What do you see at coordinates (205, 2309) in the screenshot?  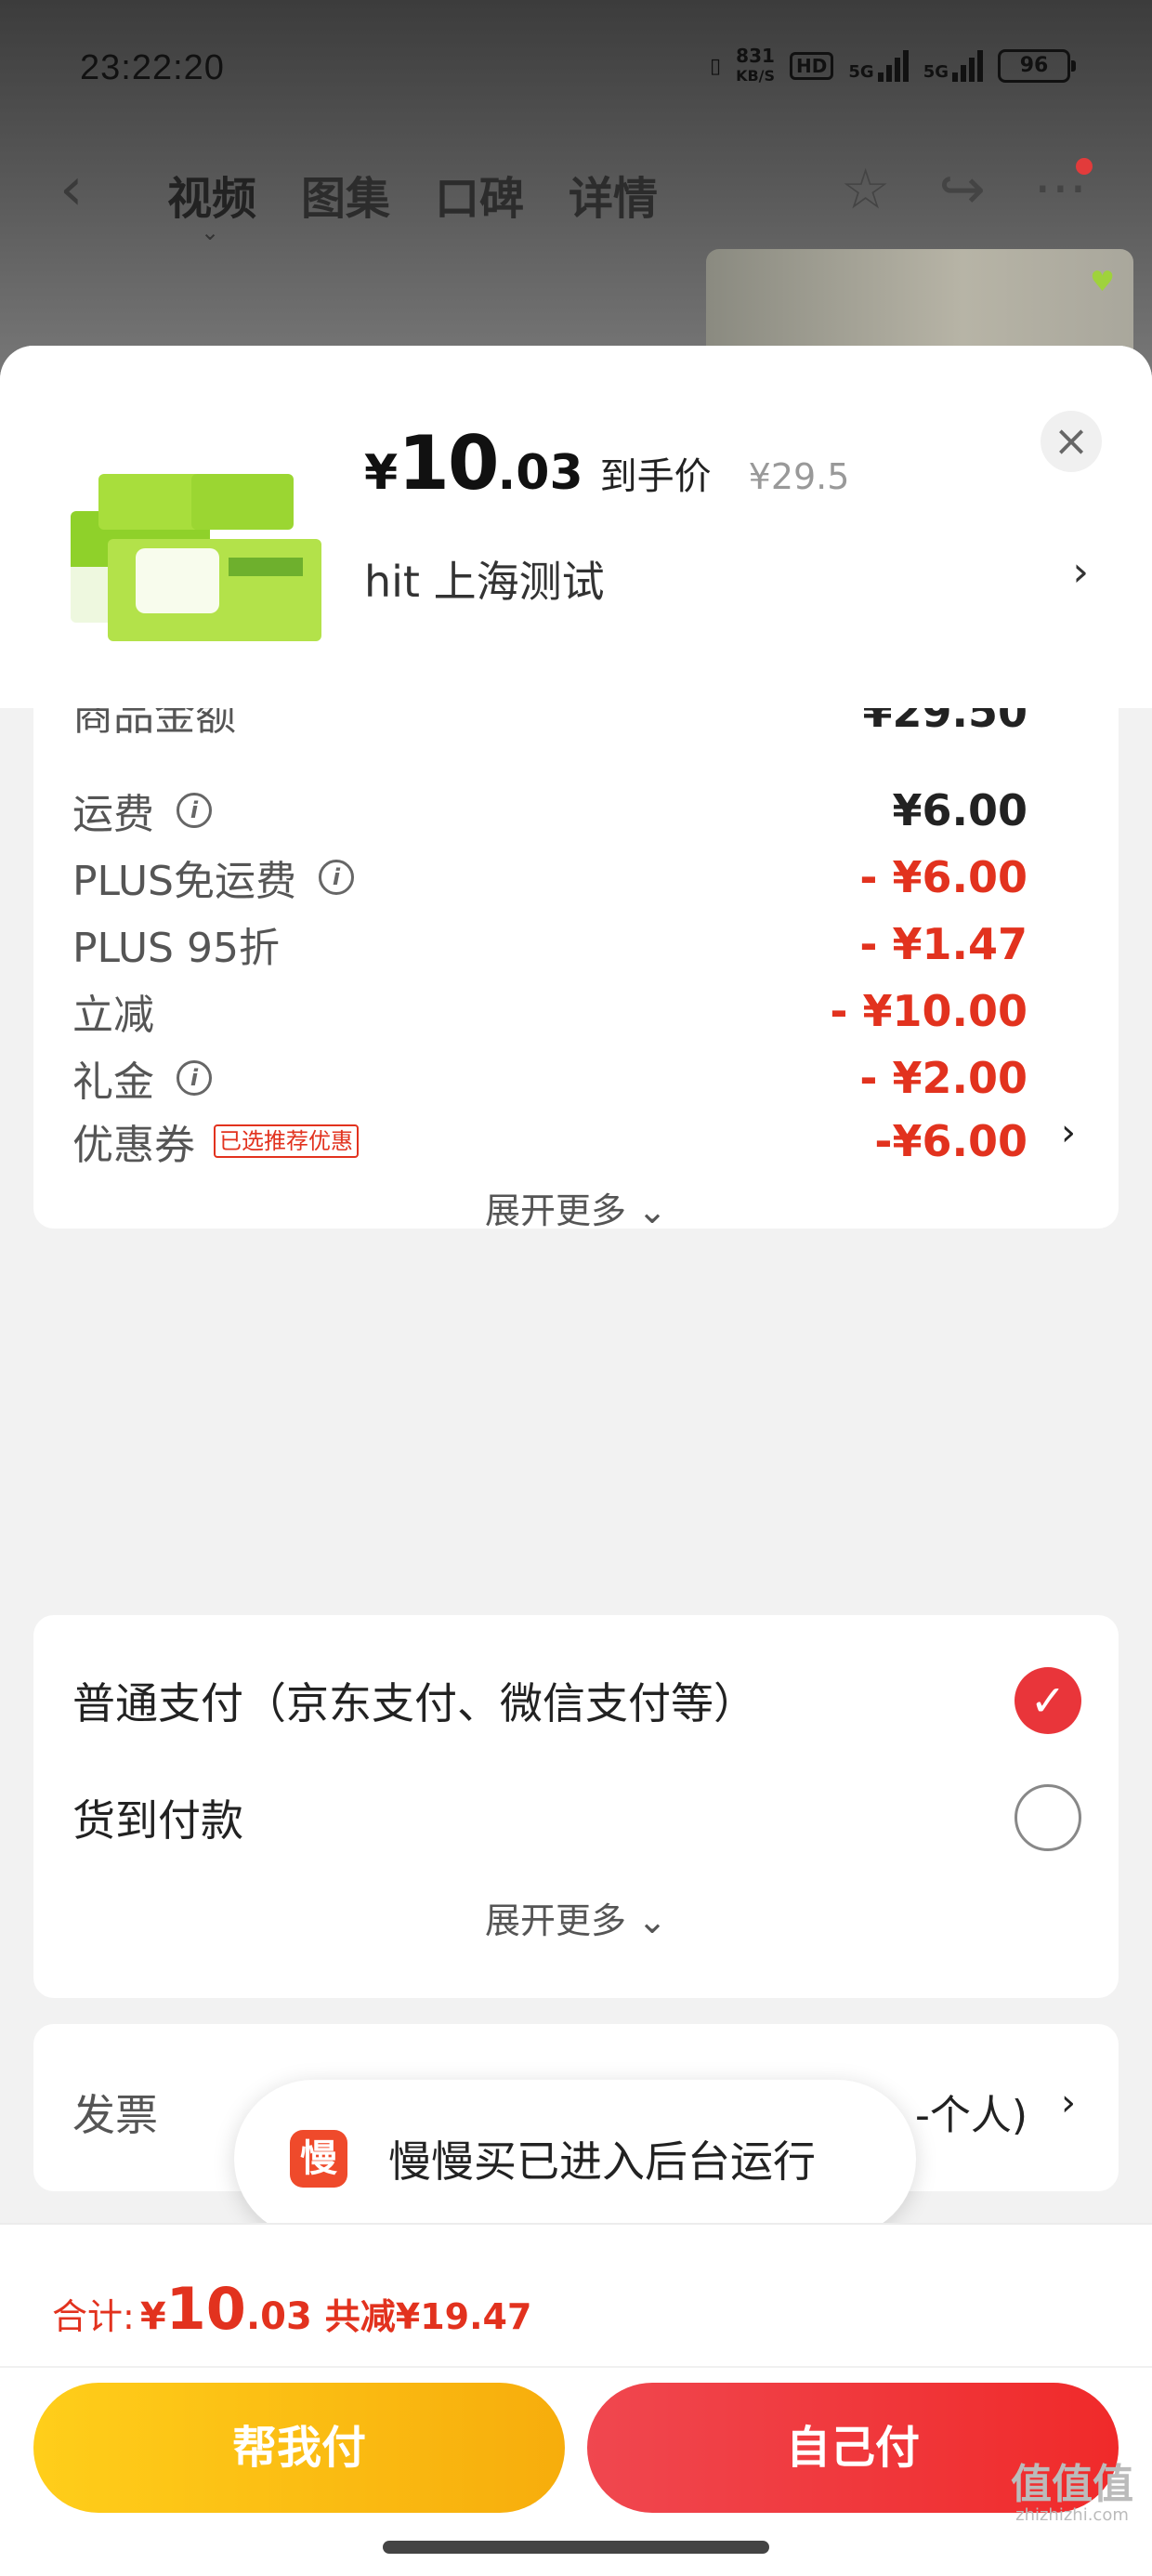 I see `total-integer: 10` at bounding box center [205, 2309].